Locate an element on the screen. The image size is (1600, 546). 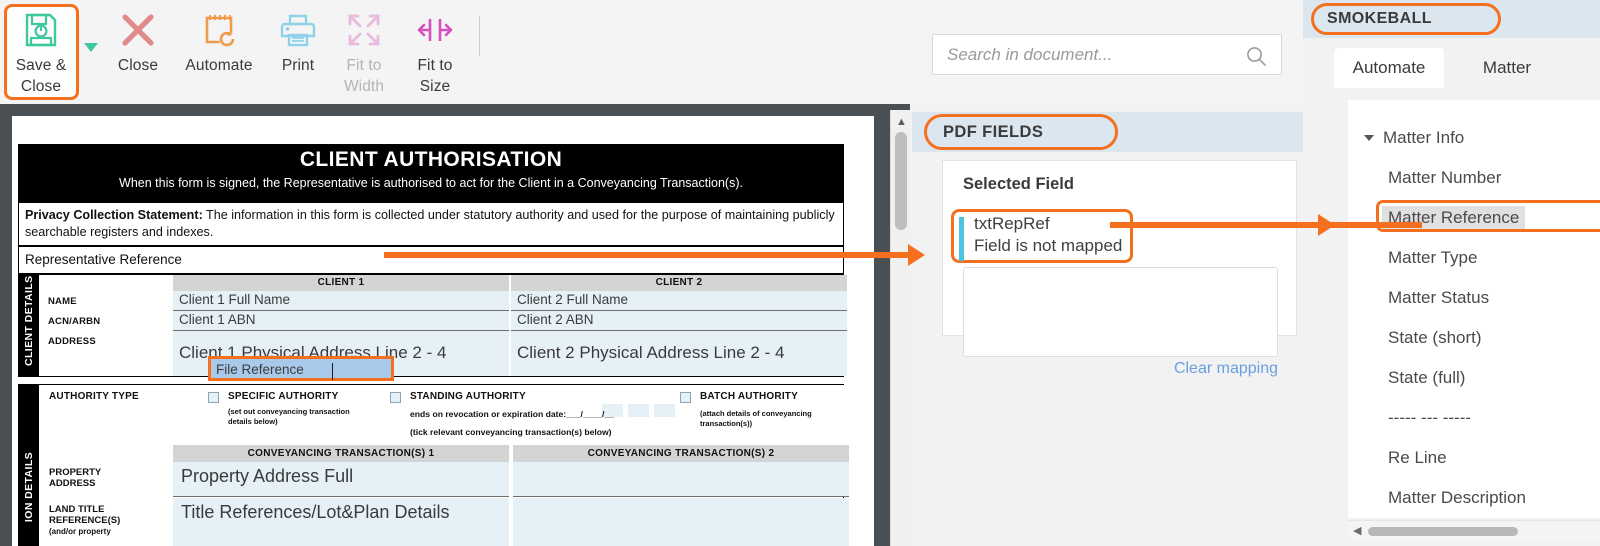
property-address-label-line2: ADDRESS is located at coordinates (72, 483).